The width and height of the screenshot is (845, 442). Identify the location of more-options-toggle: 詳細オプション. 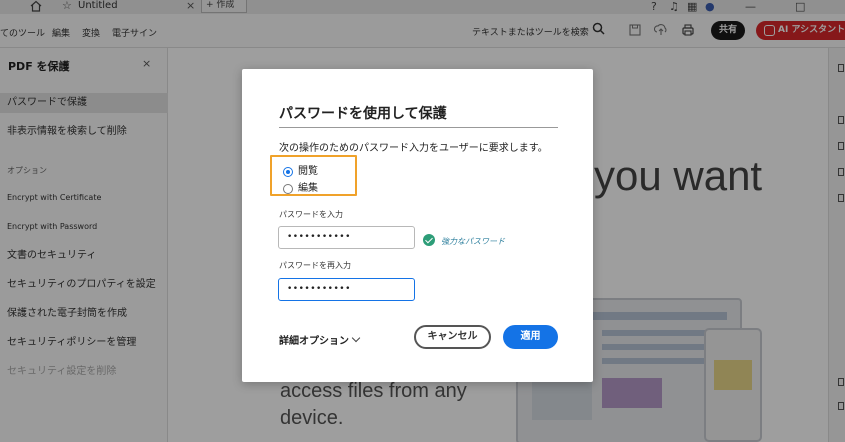
(320, 339).